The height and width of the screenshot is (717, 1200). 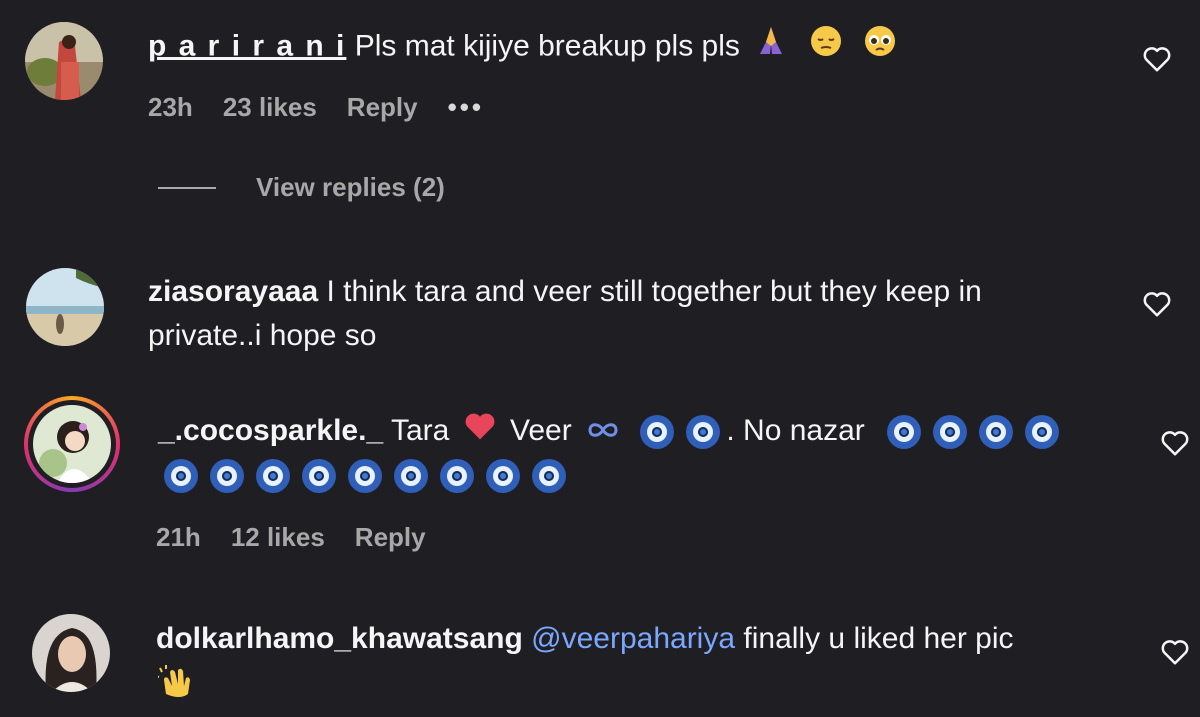 I want to click on view-replies-label: View replies (2), so click(x=350, y=187).